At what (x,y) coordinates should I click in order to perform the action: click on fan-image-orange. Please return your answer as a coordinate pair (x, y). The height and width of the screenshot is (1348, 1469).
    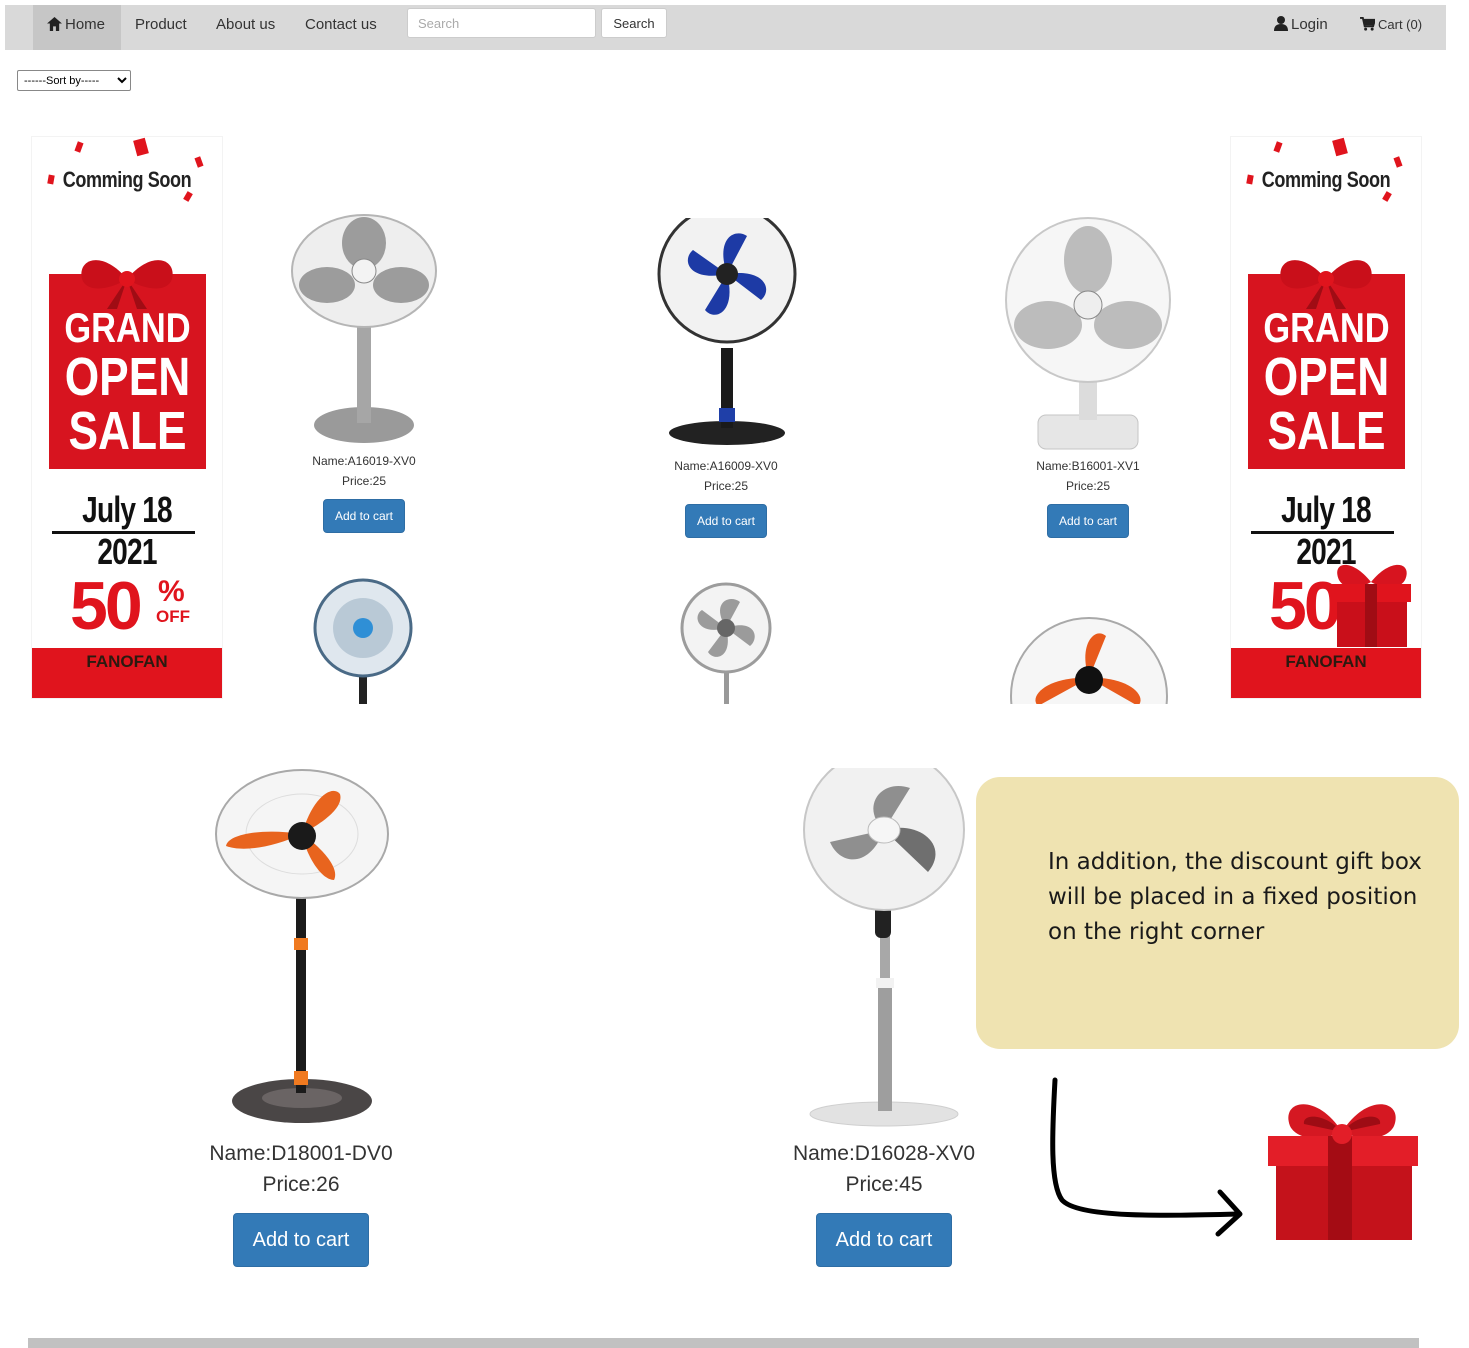
    Looking at the image, I should click on (1089, 660).